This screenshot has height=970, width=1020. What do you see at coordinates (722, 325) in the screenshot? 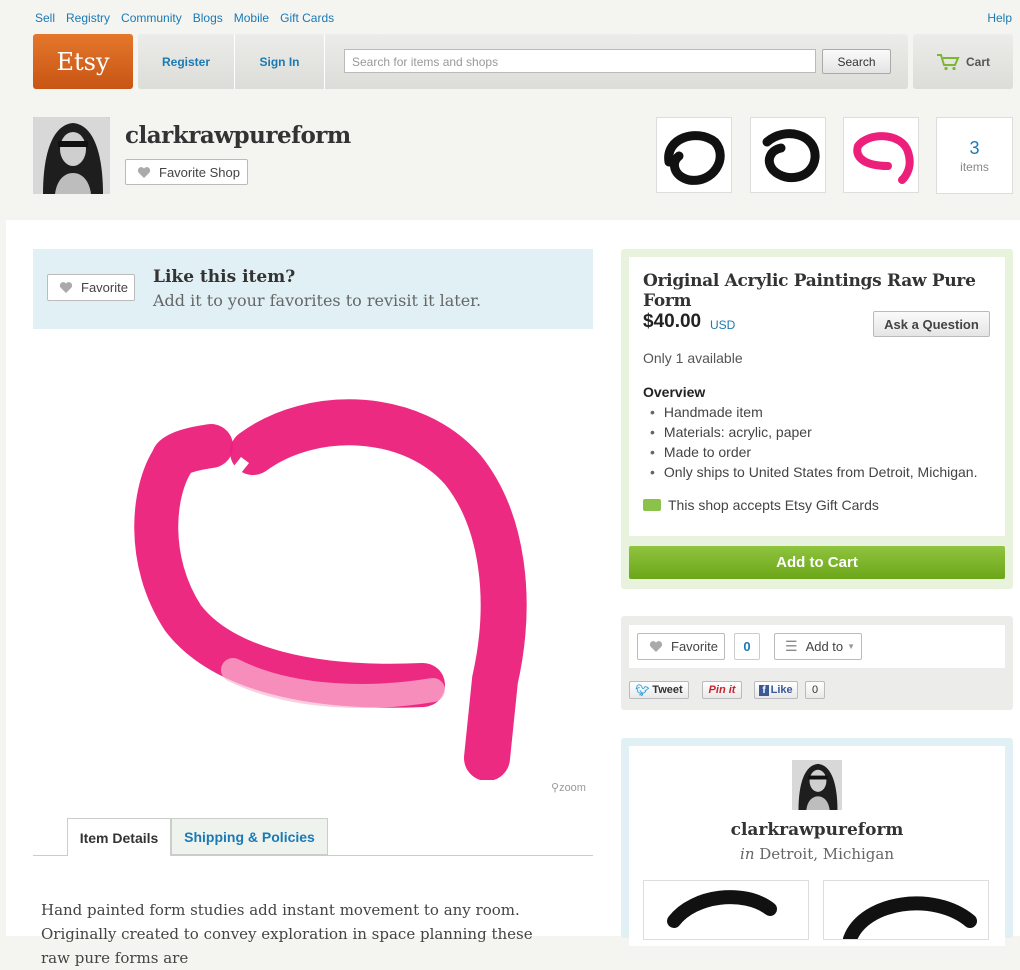
I see `currency-link: USD` at bounding box center [722, 325].